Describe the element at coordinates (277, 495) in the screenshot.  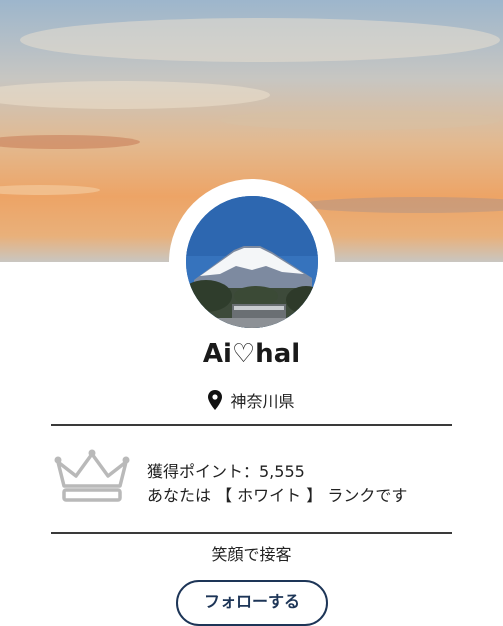
I see `rank-text: あなたは 【 ホワイト 】 ランクです` at that location.